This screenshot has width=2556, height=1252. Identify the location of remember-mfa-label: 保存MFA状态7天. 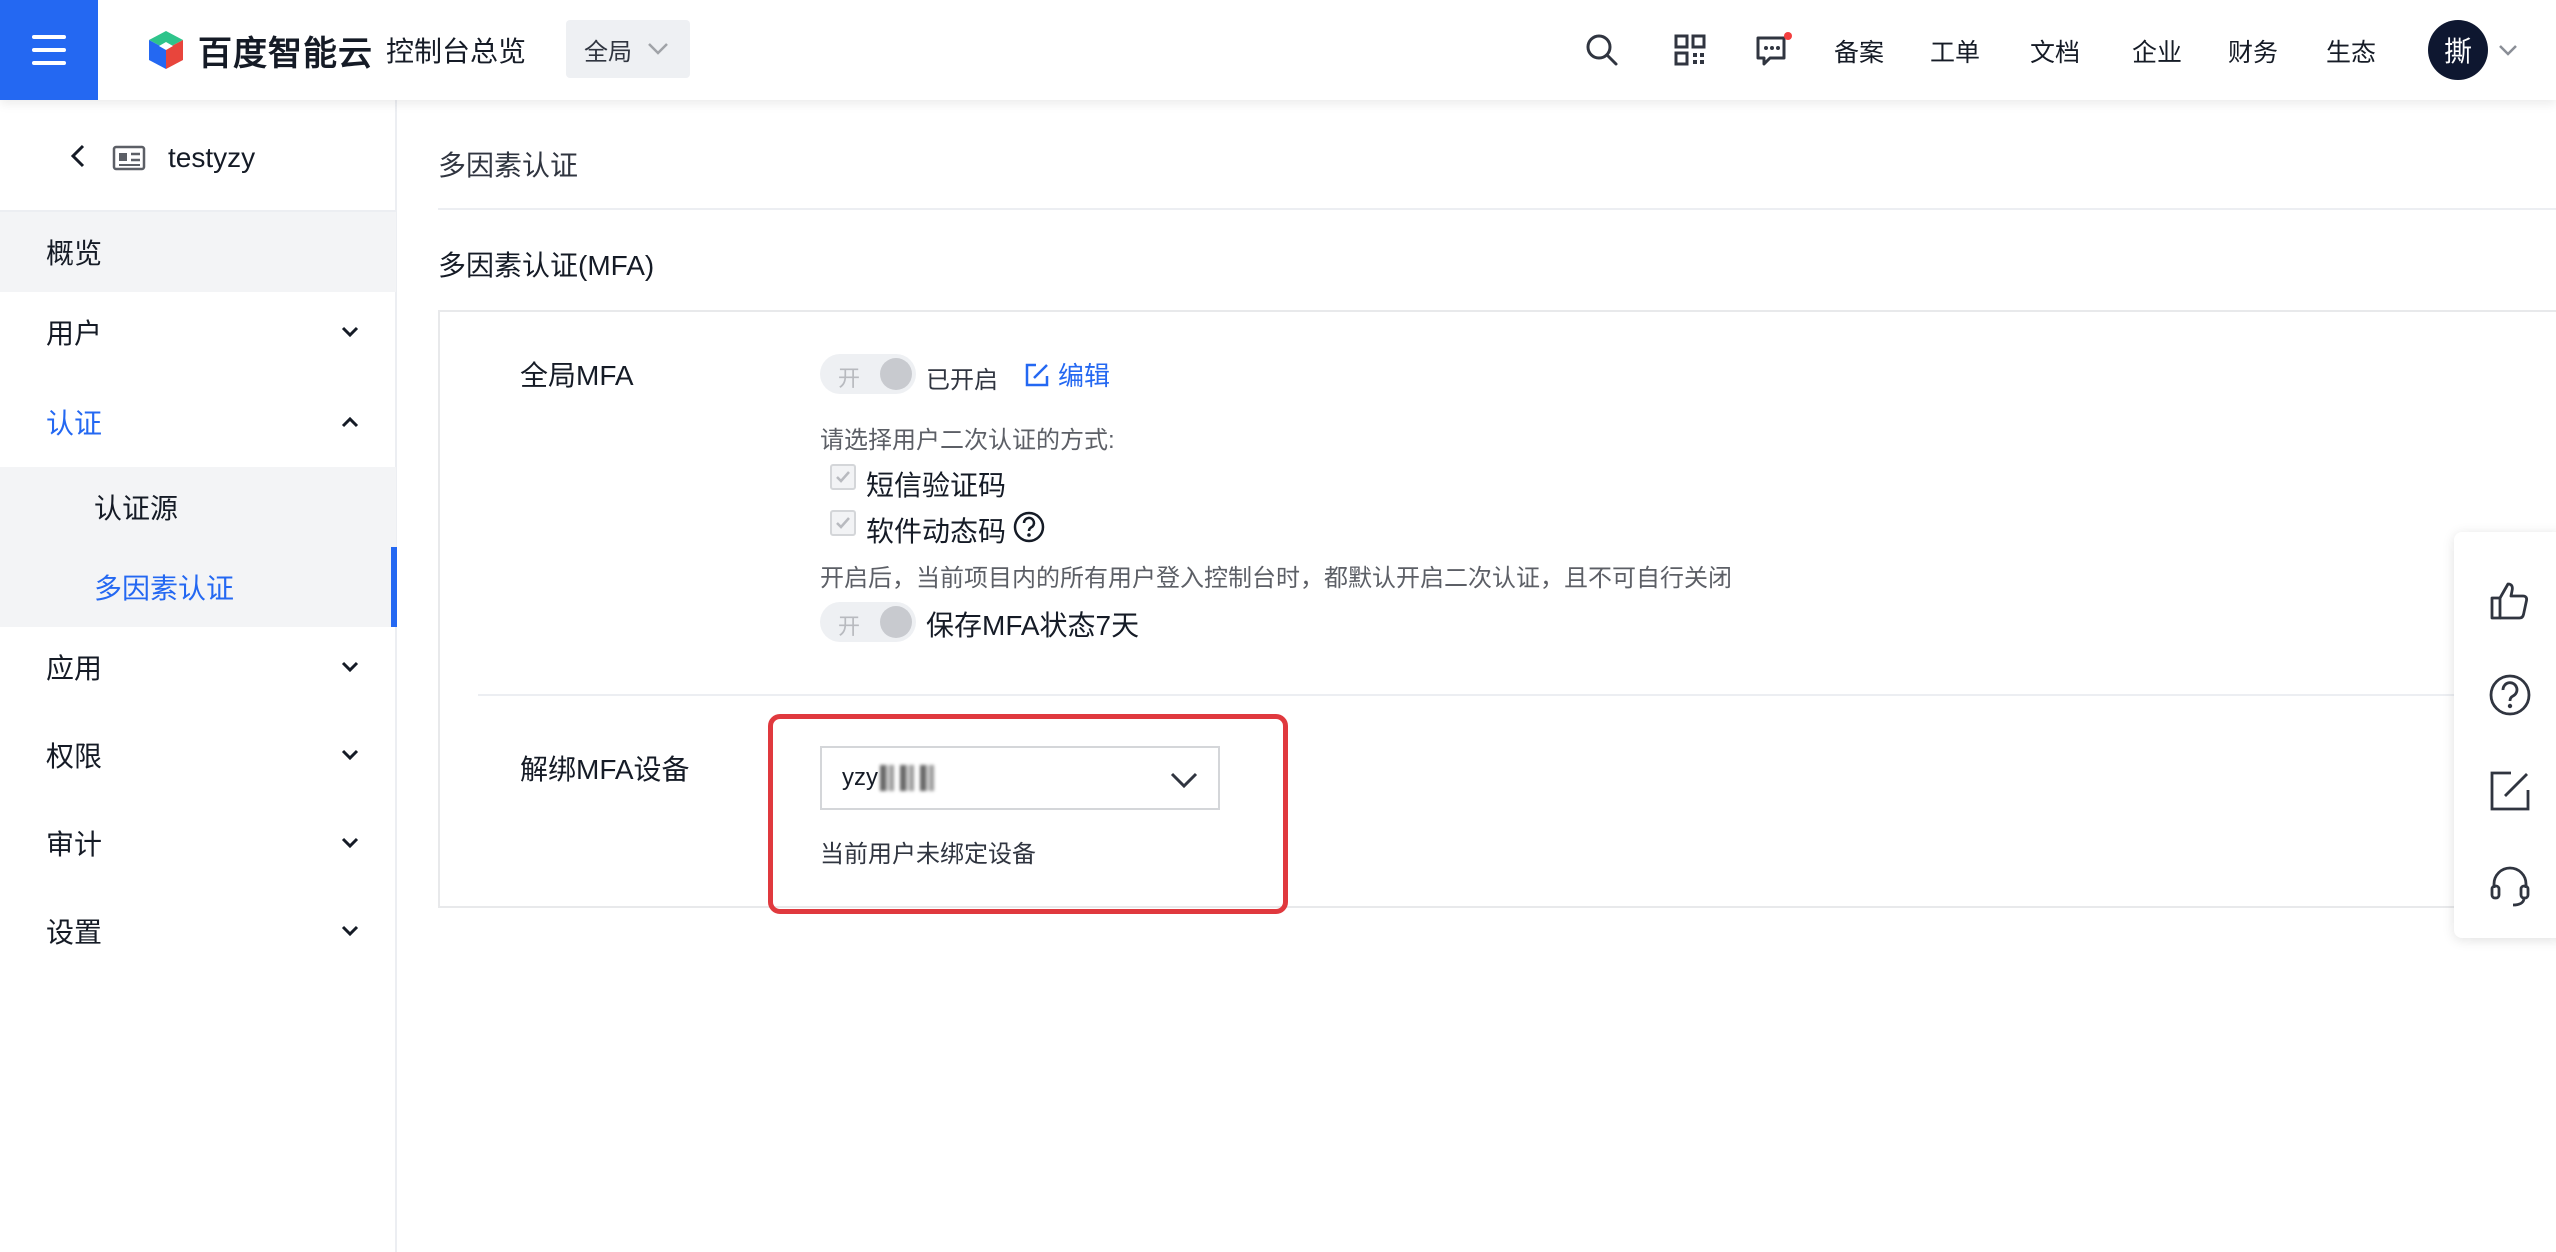
(1033, 625).